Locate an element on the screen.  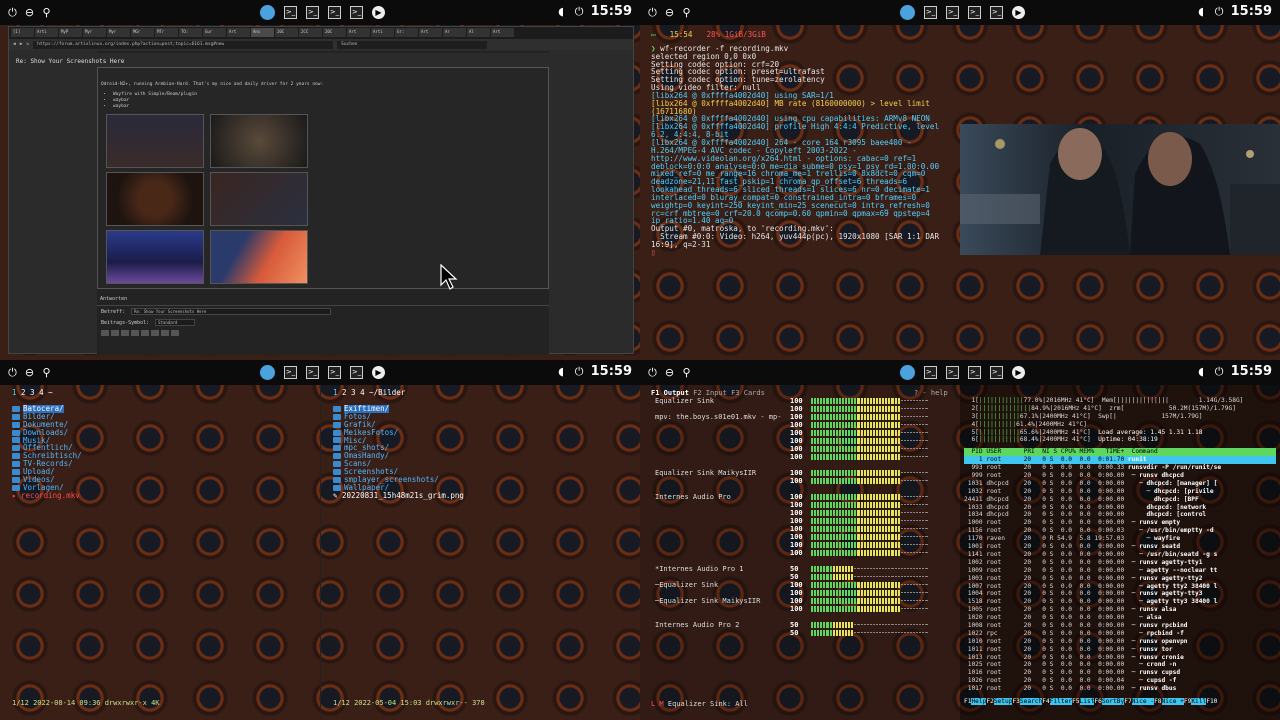
file-item: ▸ recording.mkv is located at coordinates (160, 495).